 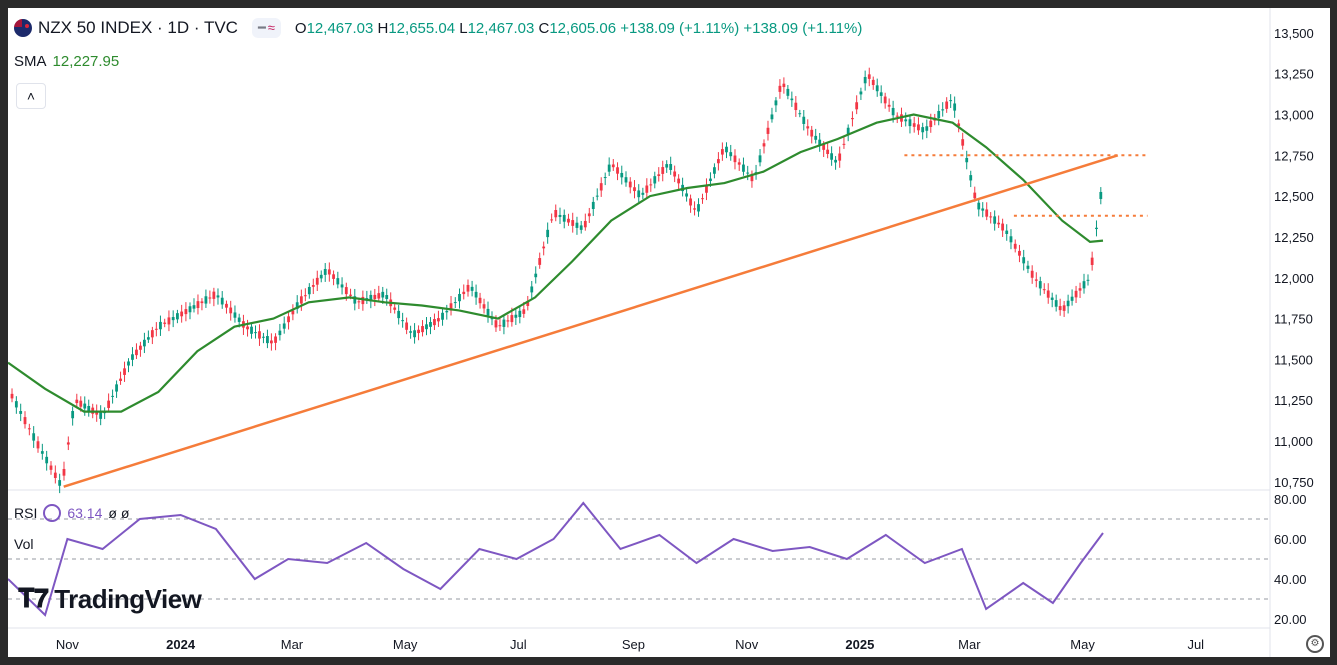 What do you see at coordinates (271, 28) in the screenshot?
I see `wave-icon: ≈` at bounding box center [271, 28].